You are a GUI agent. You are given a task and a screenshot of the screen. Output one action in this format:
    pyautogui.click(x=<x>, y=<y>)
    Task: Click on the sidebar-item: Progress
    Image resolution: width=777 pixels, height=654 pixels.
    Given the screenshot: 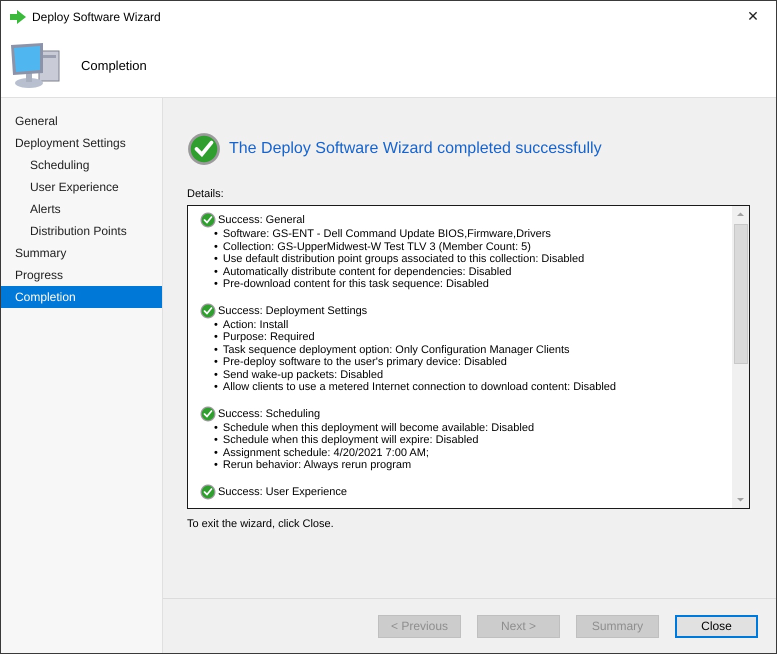 What is the action you would take?
    pyautogui.click(x=81, y=275)
    